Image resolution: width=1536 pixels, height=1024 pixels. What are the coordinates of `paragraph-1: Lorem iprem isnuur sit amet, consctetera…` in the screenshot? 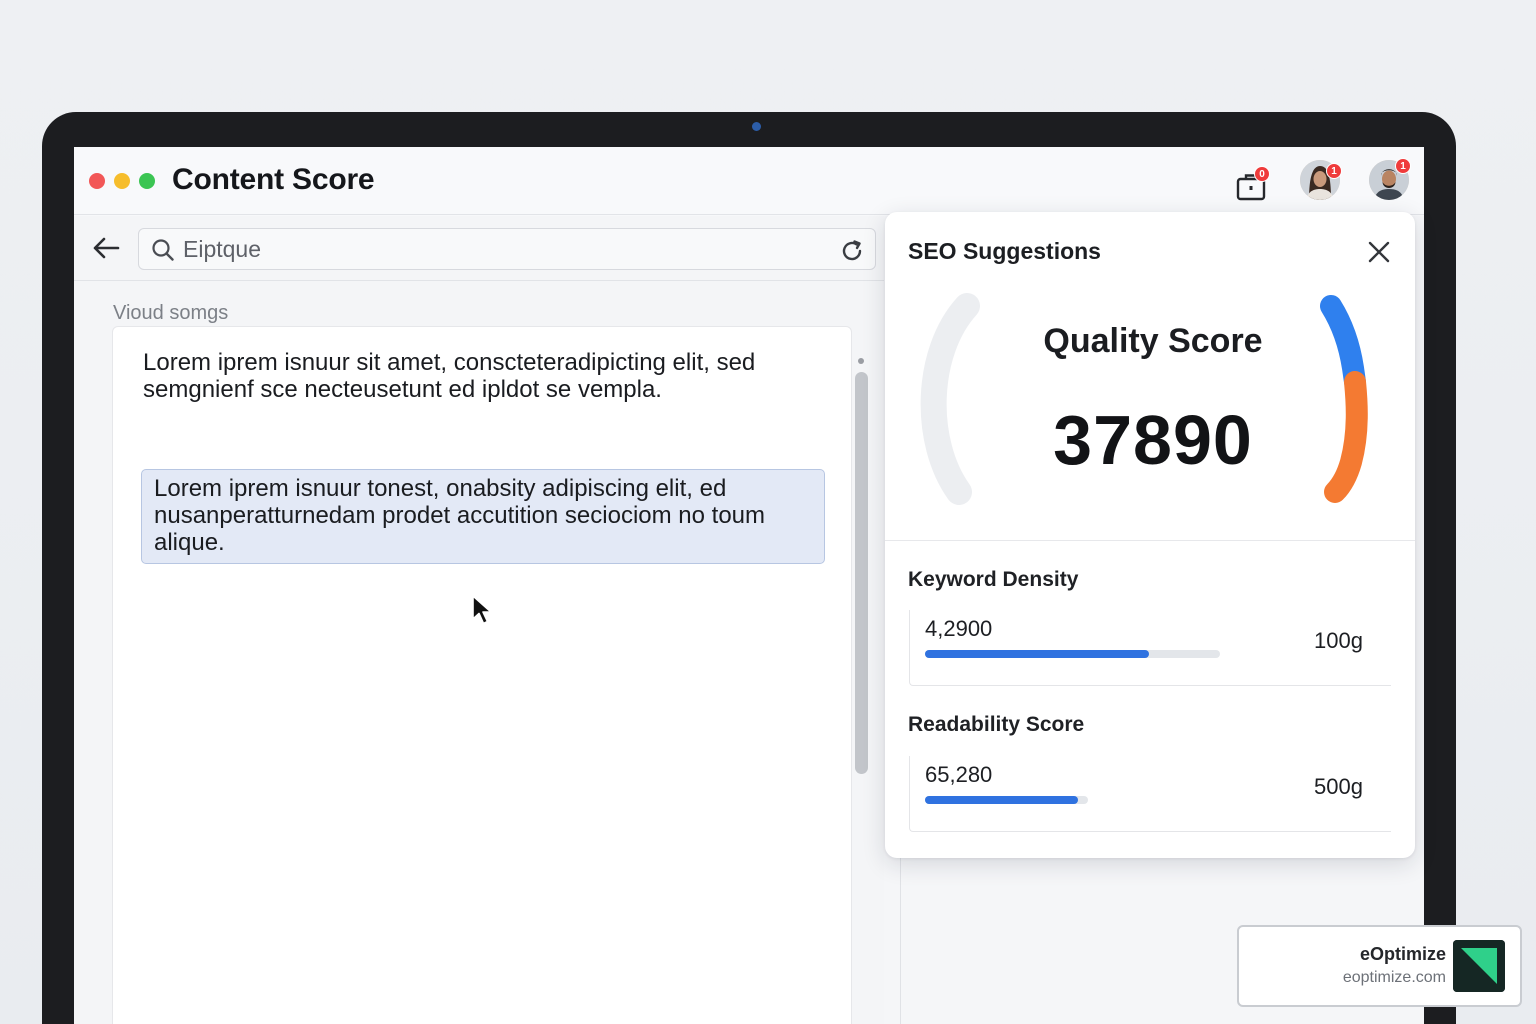 It's located at (473, 376).